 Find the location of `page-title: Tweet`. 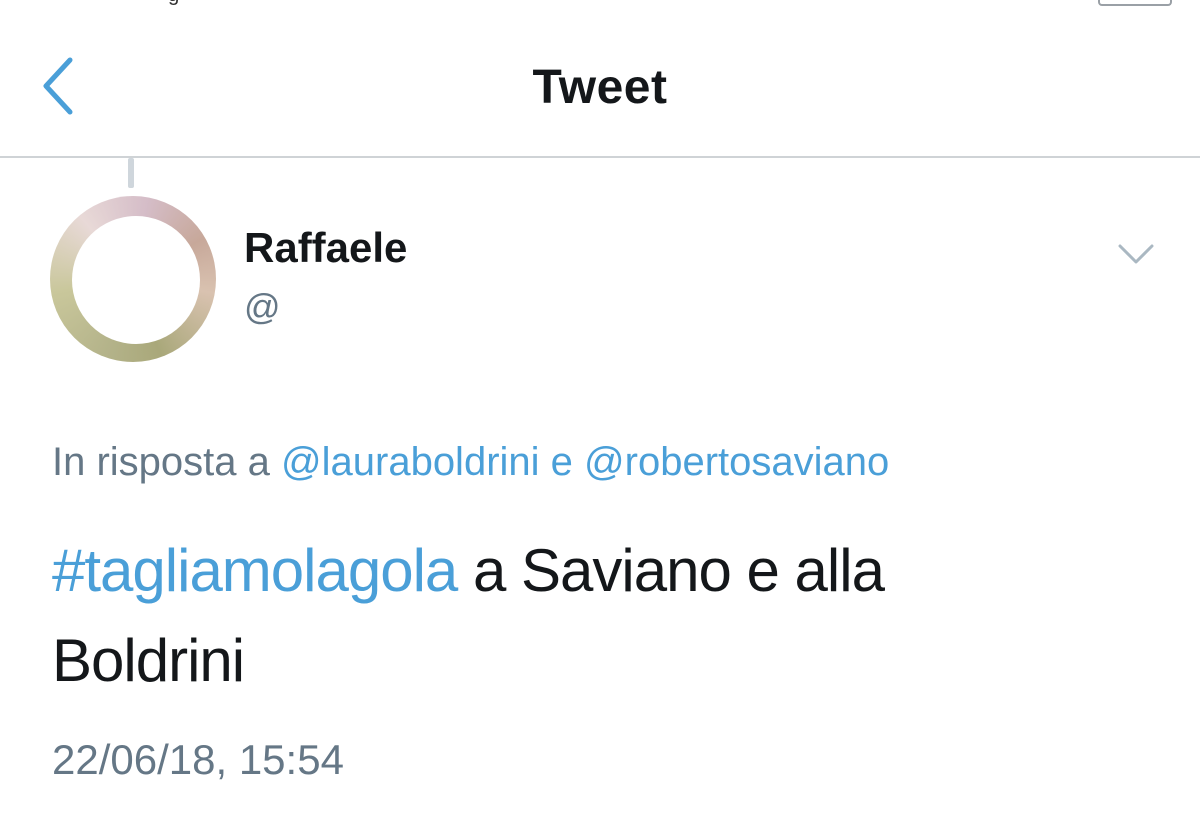

page-title: Tweet is located at coordinates (600, 87).